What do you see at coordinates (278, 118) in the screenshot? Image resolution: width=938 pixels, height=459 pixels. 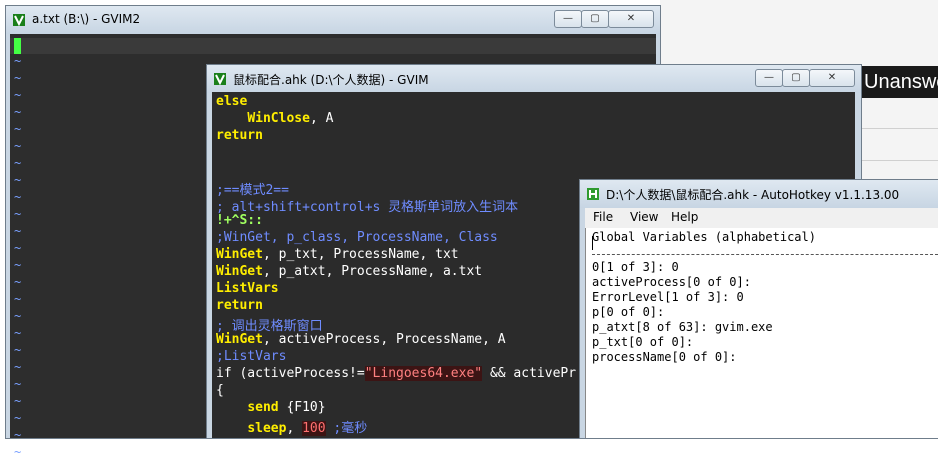 I see `code-token: WinClose` at bounding box center [278, 118].